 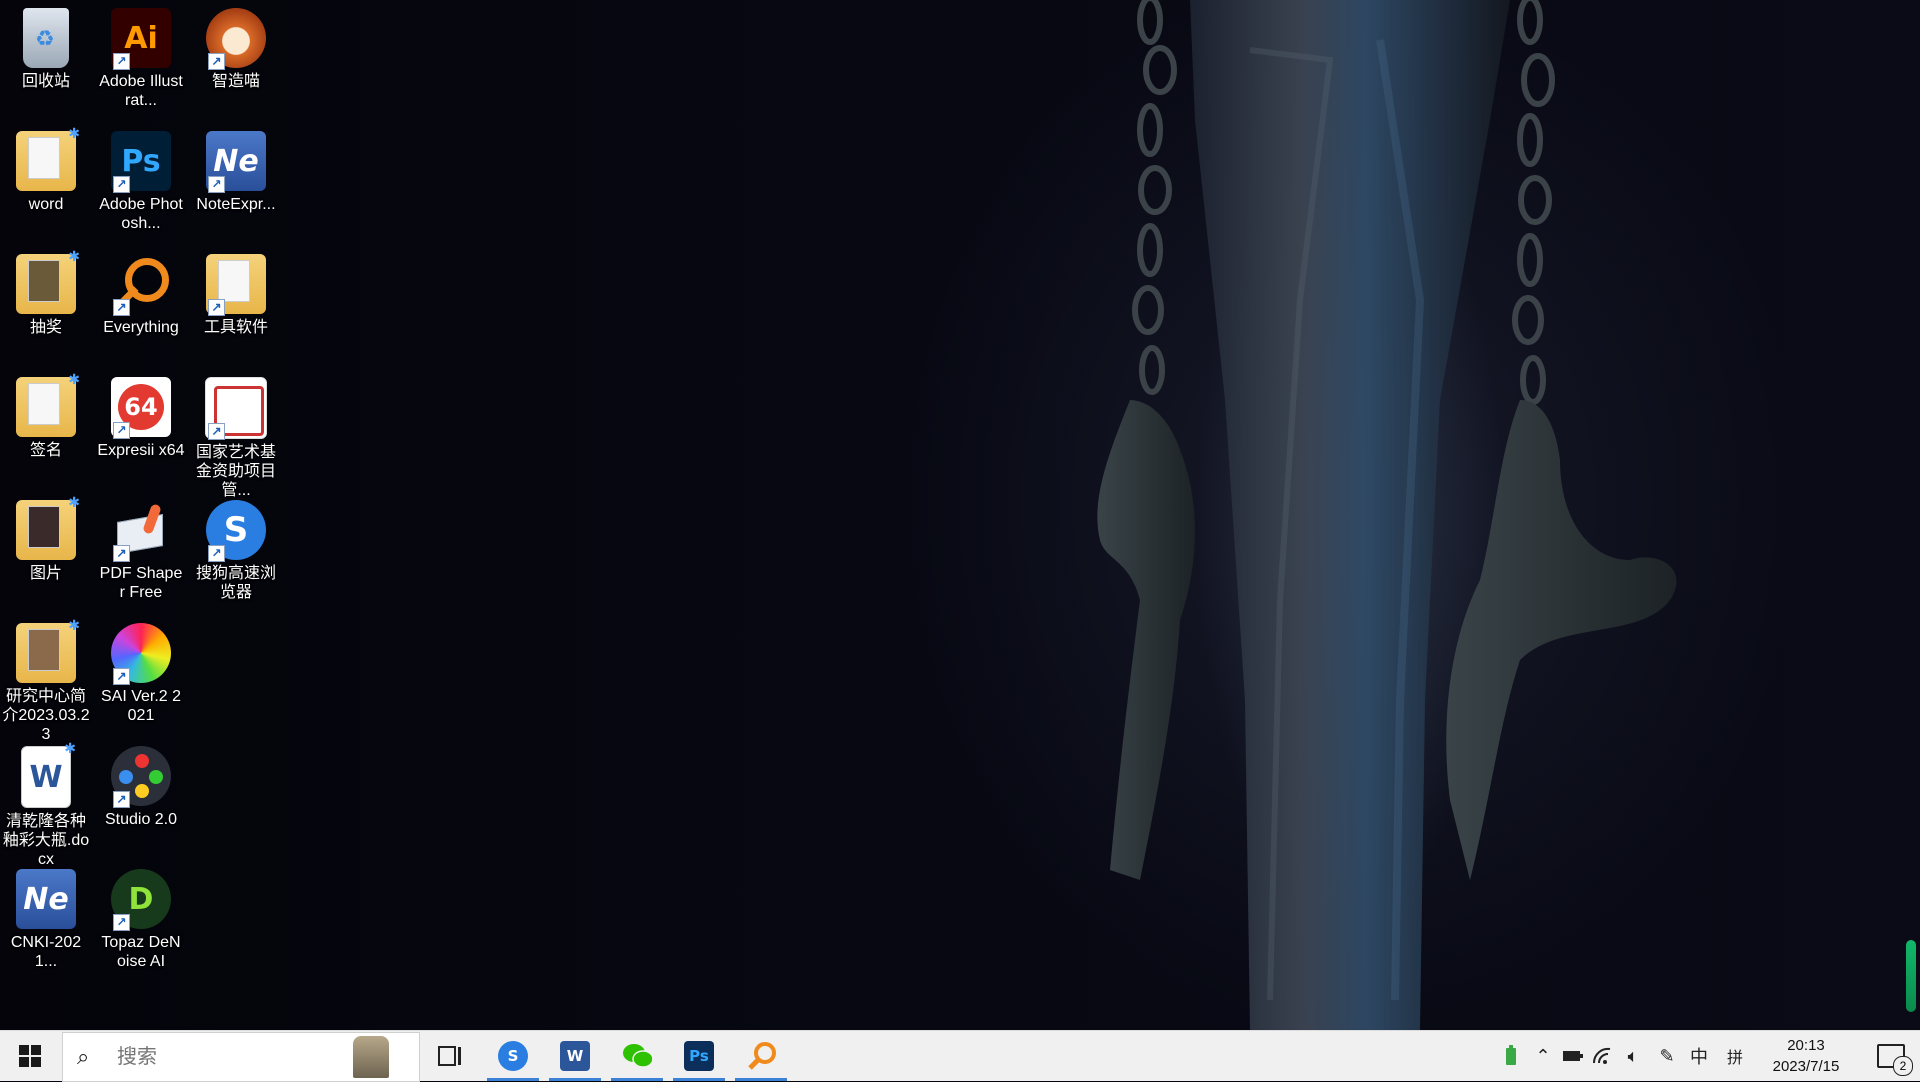 I want to click on tray-ime-mode: 拼, so click(x=1735, y=1056).